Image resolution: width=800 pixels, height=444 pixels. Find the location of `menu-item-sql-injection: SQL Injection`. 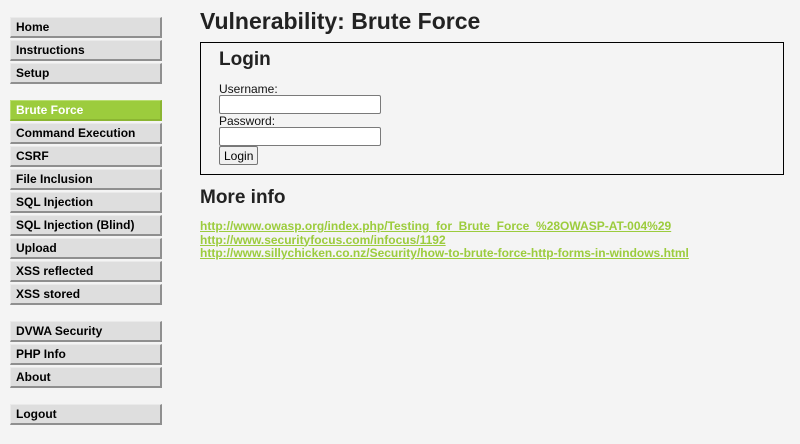

menu-item-sql-injection: SQL Injection is located at coordinates (86, 202).